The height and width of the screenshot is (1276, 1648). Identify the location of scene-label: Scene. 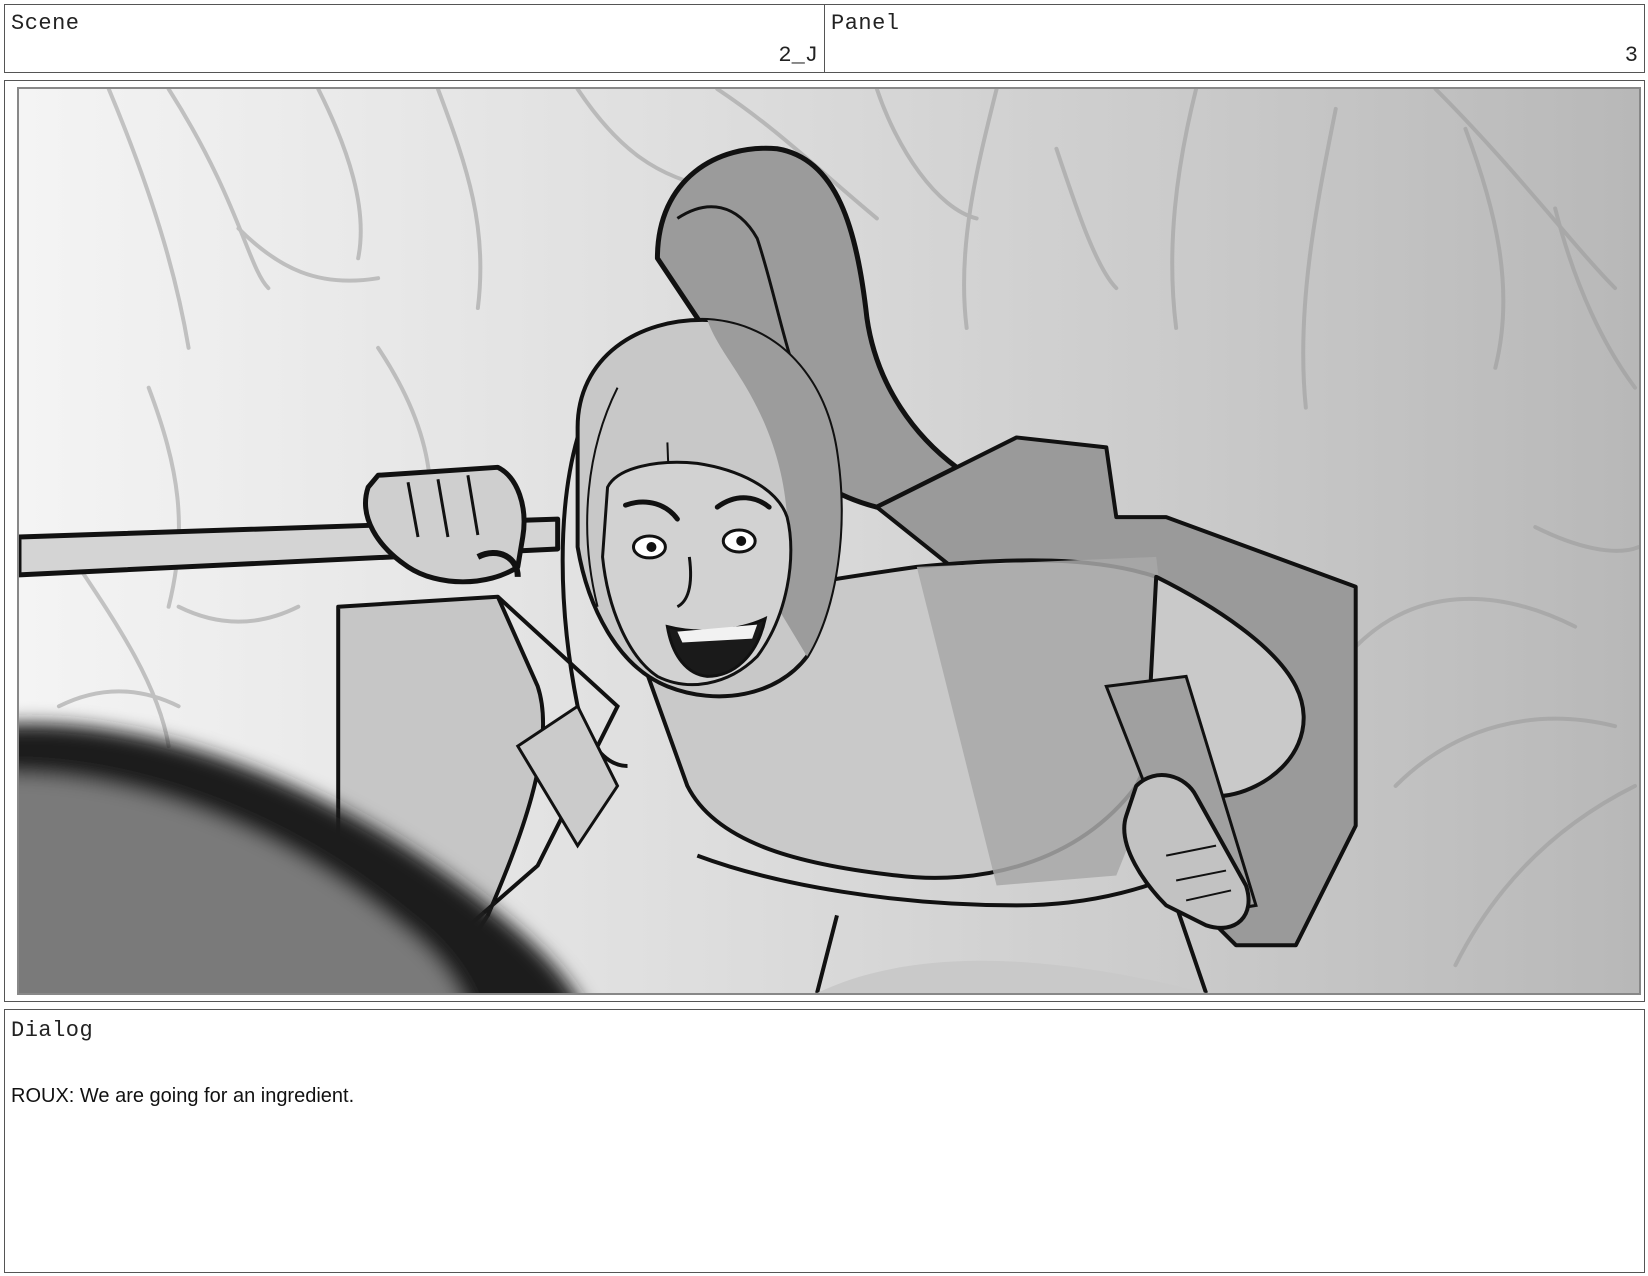
(45, 23).